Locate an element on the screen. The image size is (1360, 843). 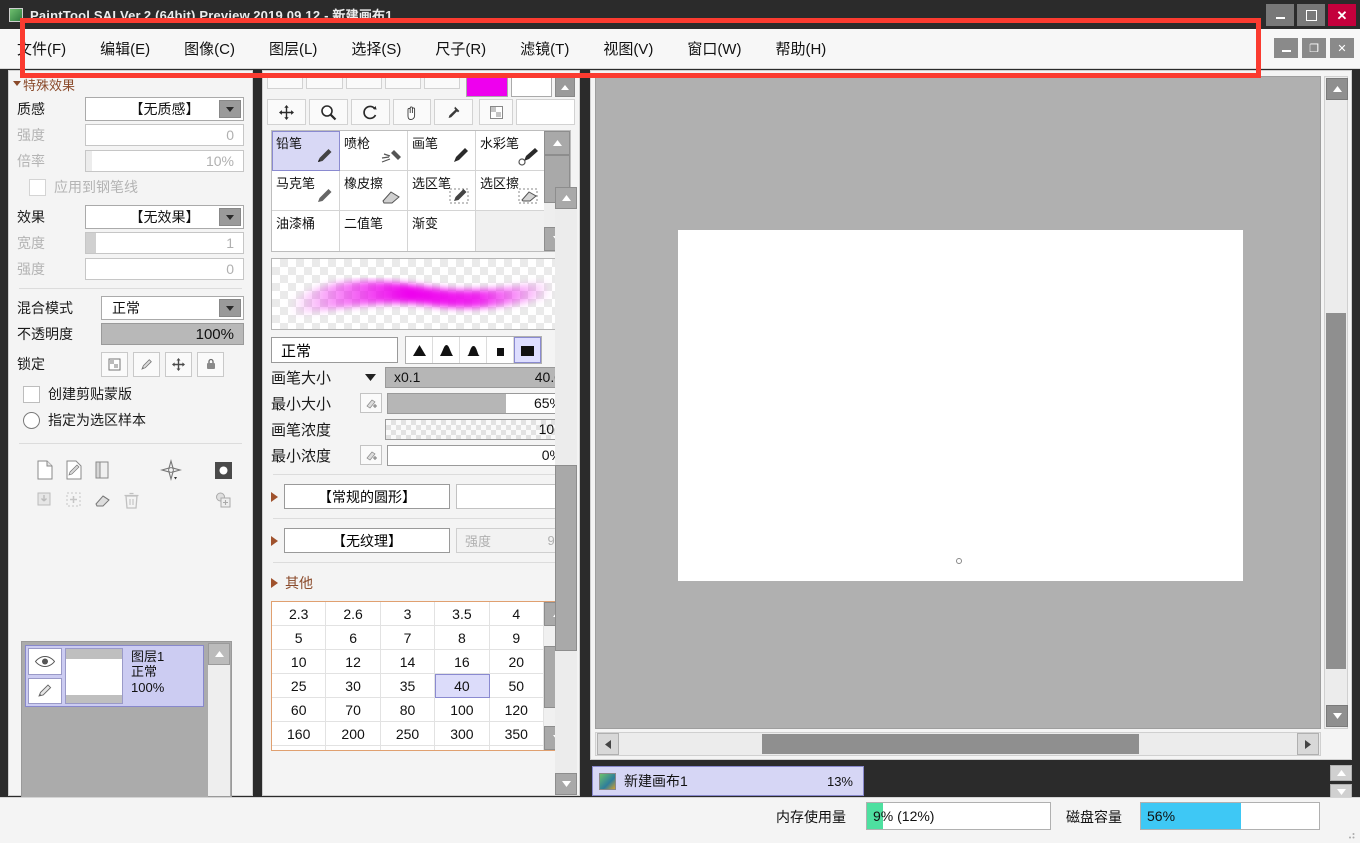
menu-layer: 图层(L) is located at coordinates (293, 48).